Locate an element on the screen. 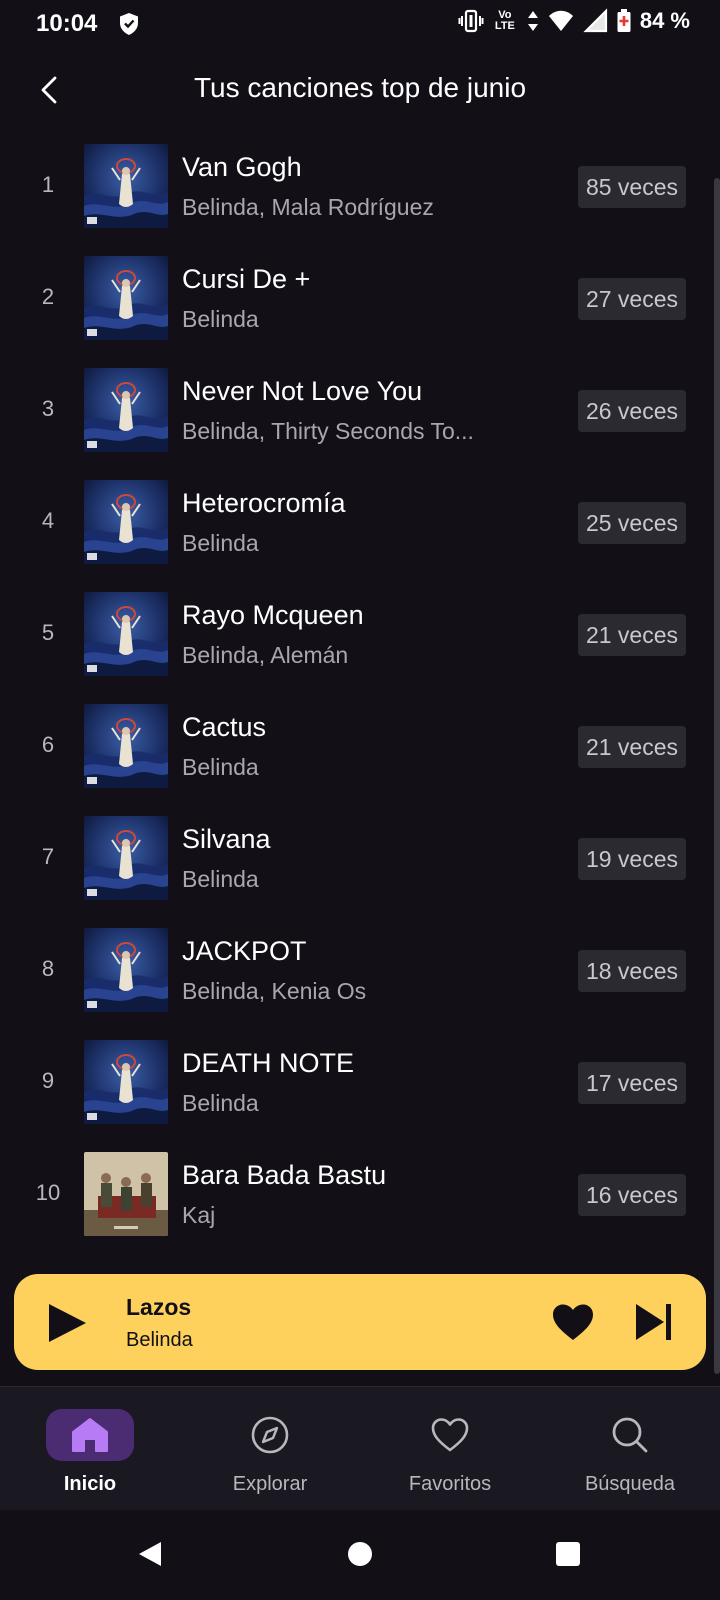  data-arrows-icon is located at coordinates (532, 21).